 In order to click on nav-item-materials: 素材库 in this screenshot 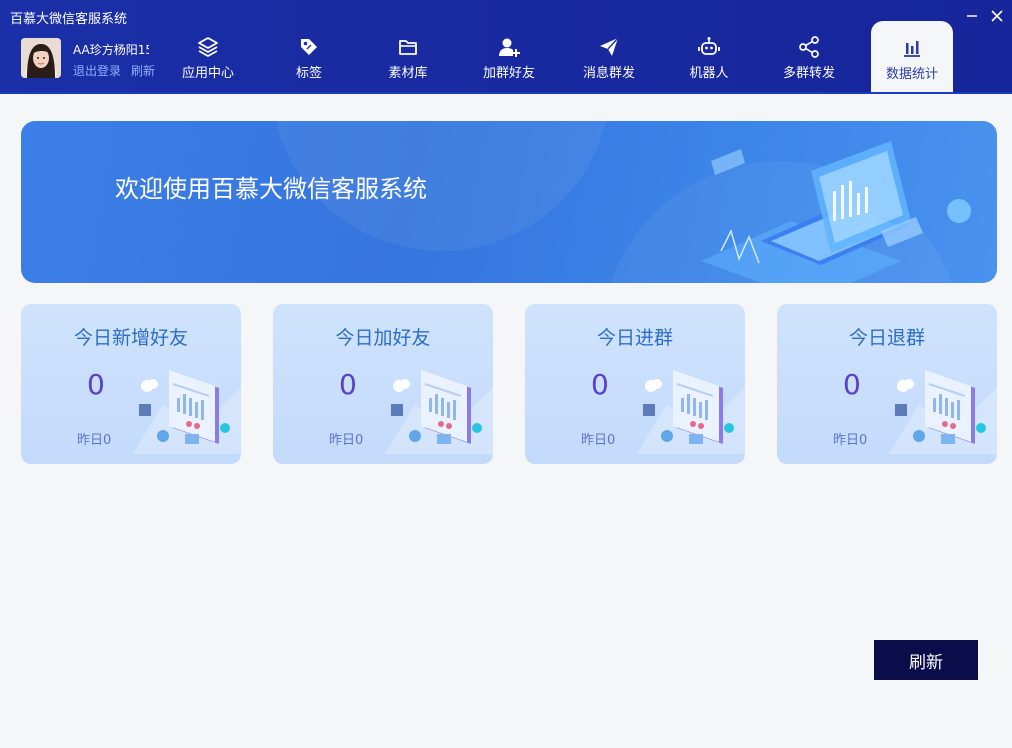, I will do `click(408, 59)`.